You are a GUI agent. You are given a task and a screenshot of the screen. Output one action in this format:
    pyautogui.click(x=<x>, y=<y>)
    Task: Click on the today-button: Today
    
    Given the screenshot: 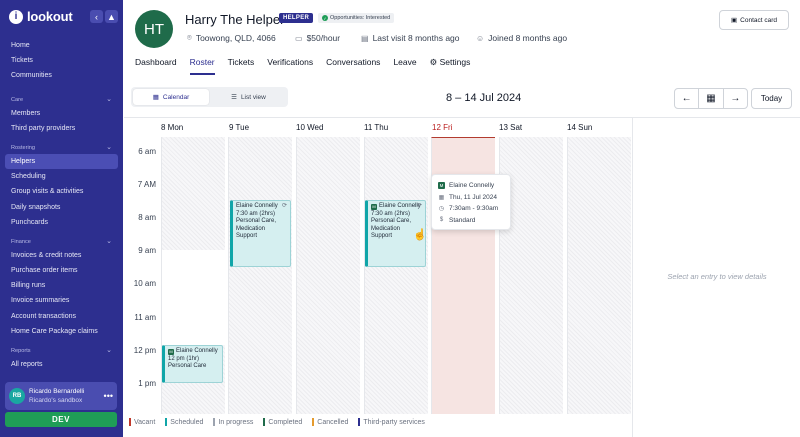 What is the action you would take?
    pyautogui.click(x=771, y=98)
    